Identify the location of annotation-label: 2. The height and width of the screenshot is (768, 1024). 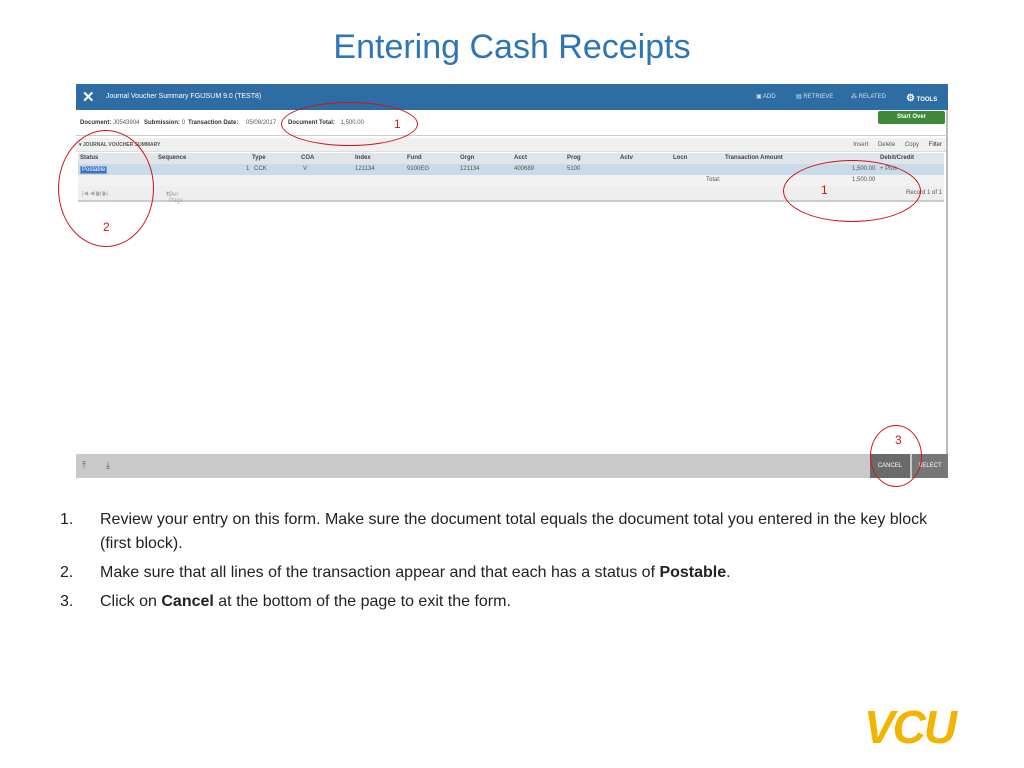
(106, 227).